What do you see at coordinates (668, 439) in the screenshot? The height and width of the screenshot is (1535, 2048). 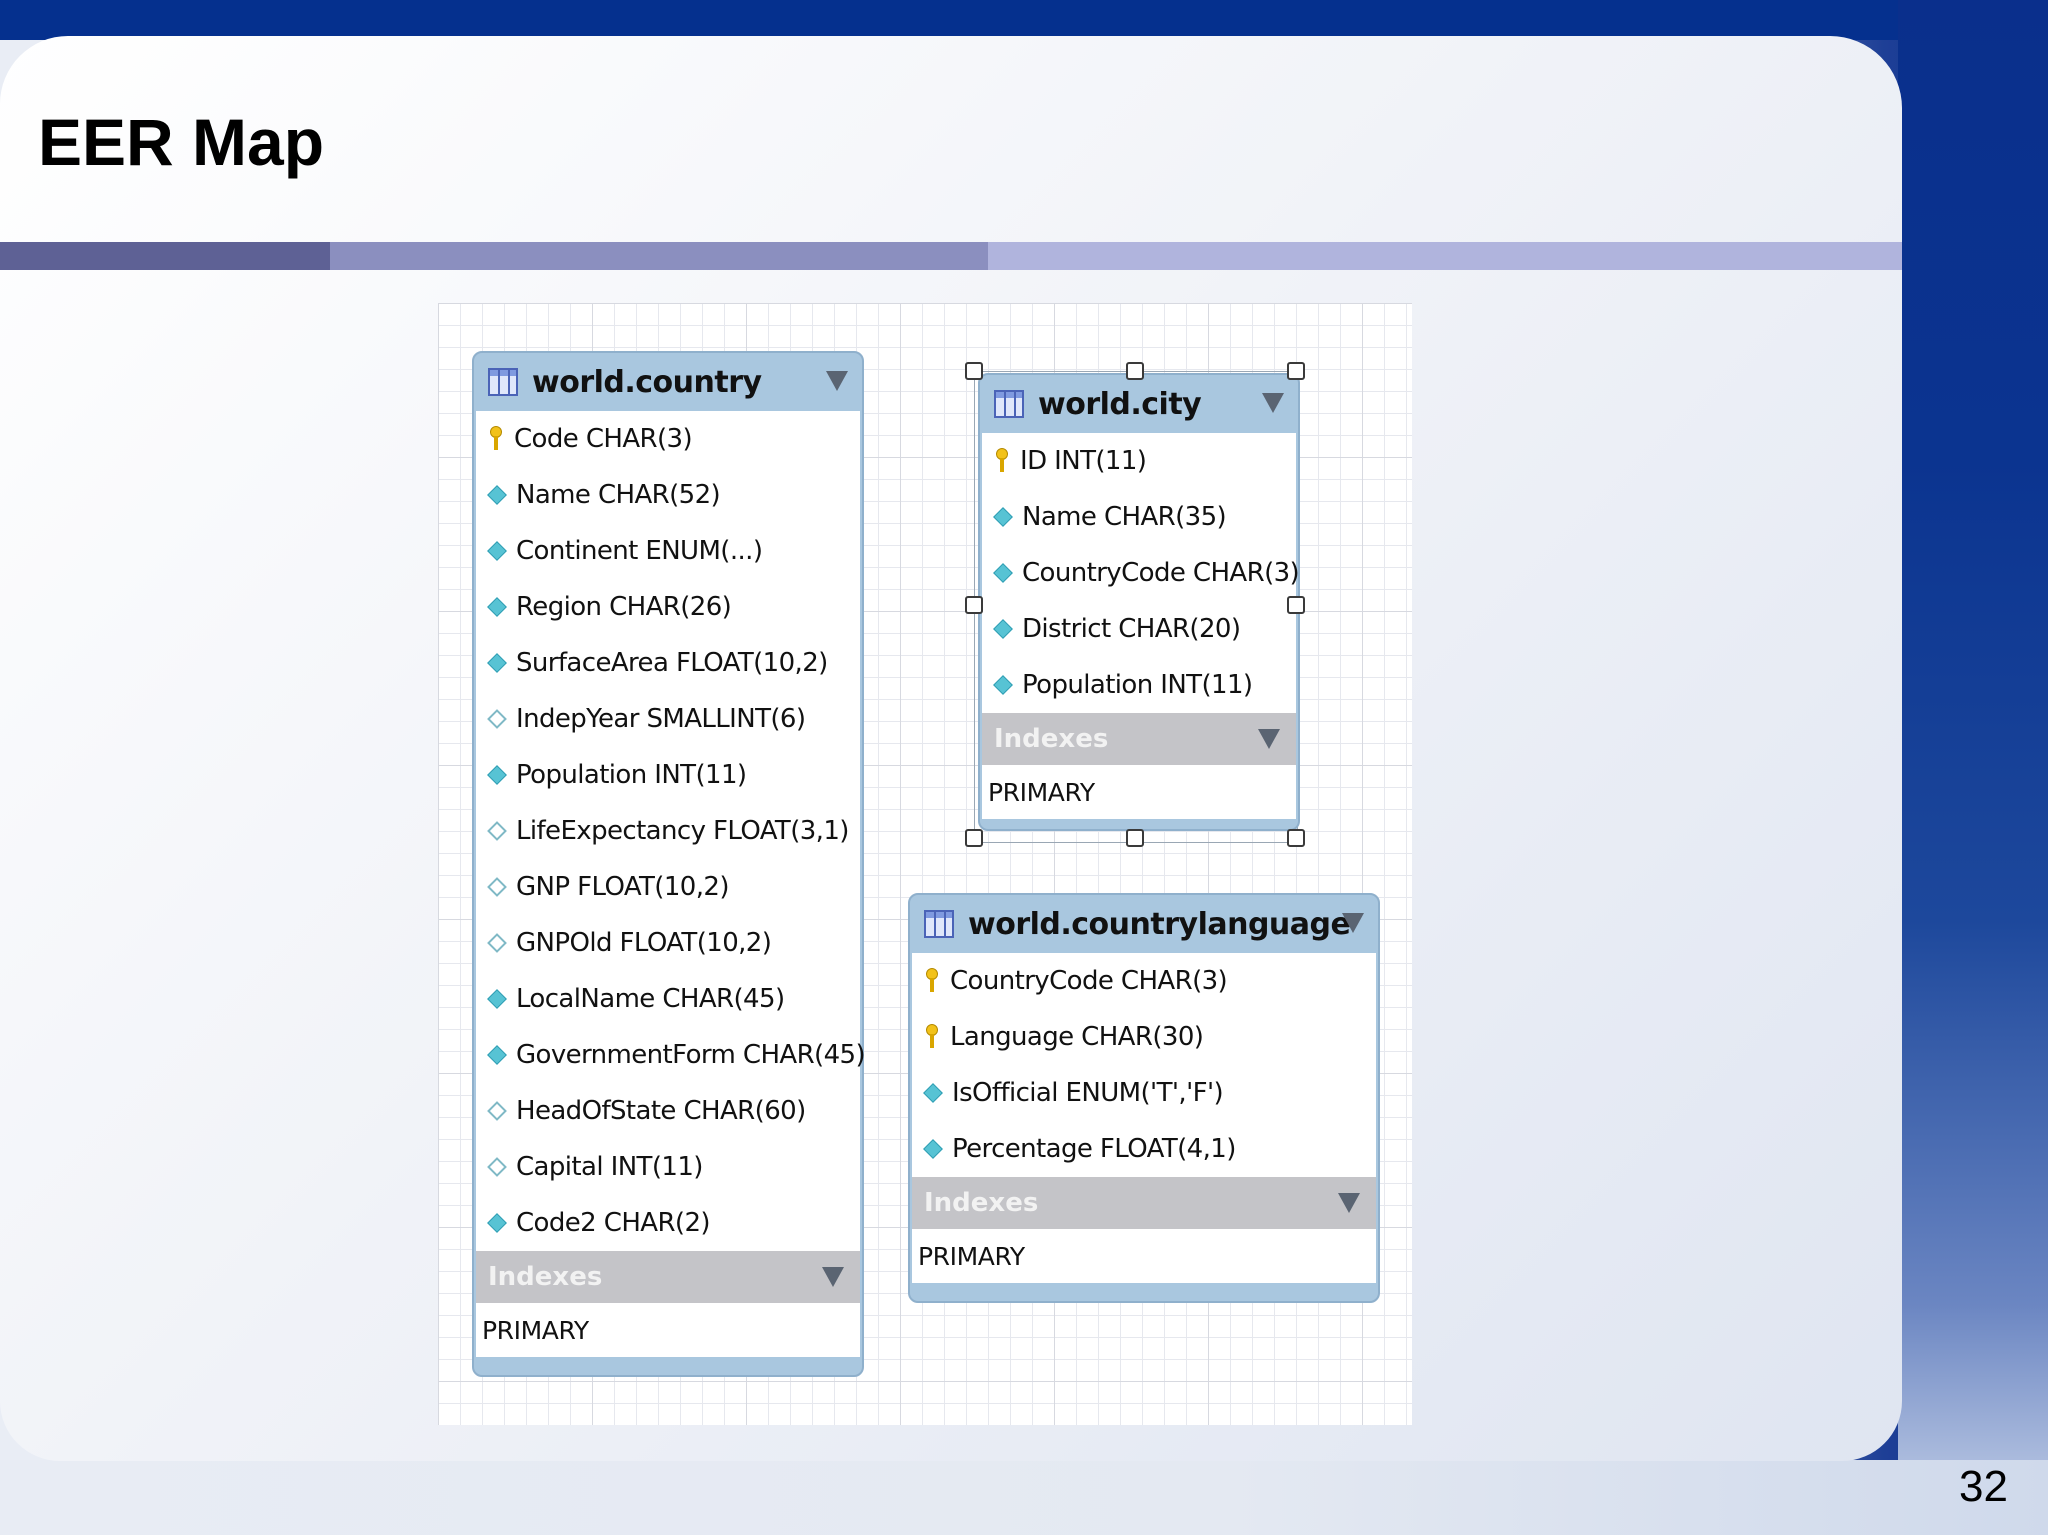 I see `column-row: Code CHAR(3)` at bounding box center [668, 439].